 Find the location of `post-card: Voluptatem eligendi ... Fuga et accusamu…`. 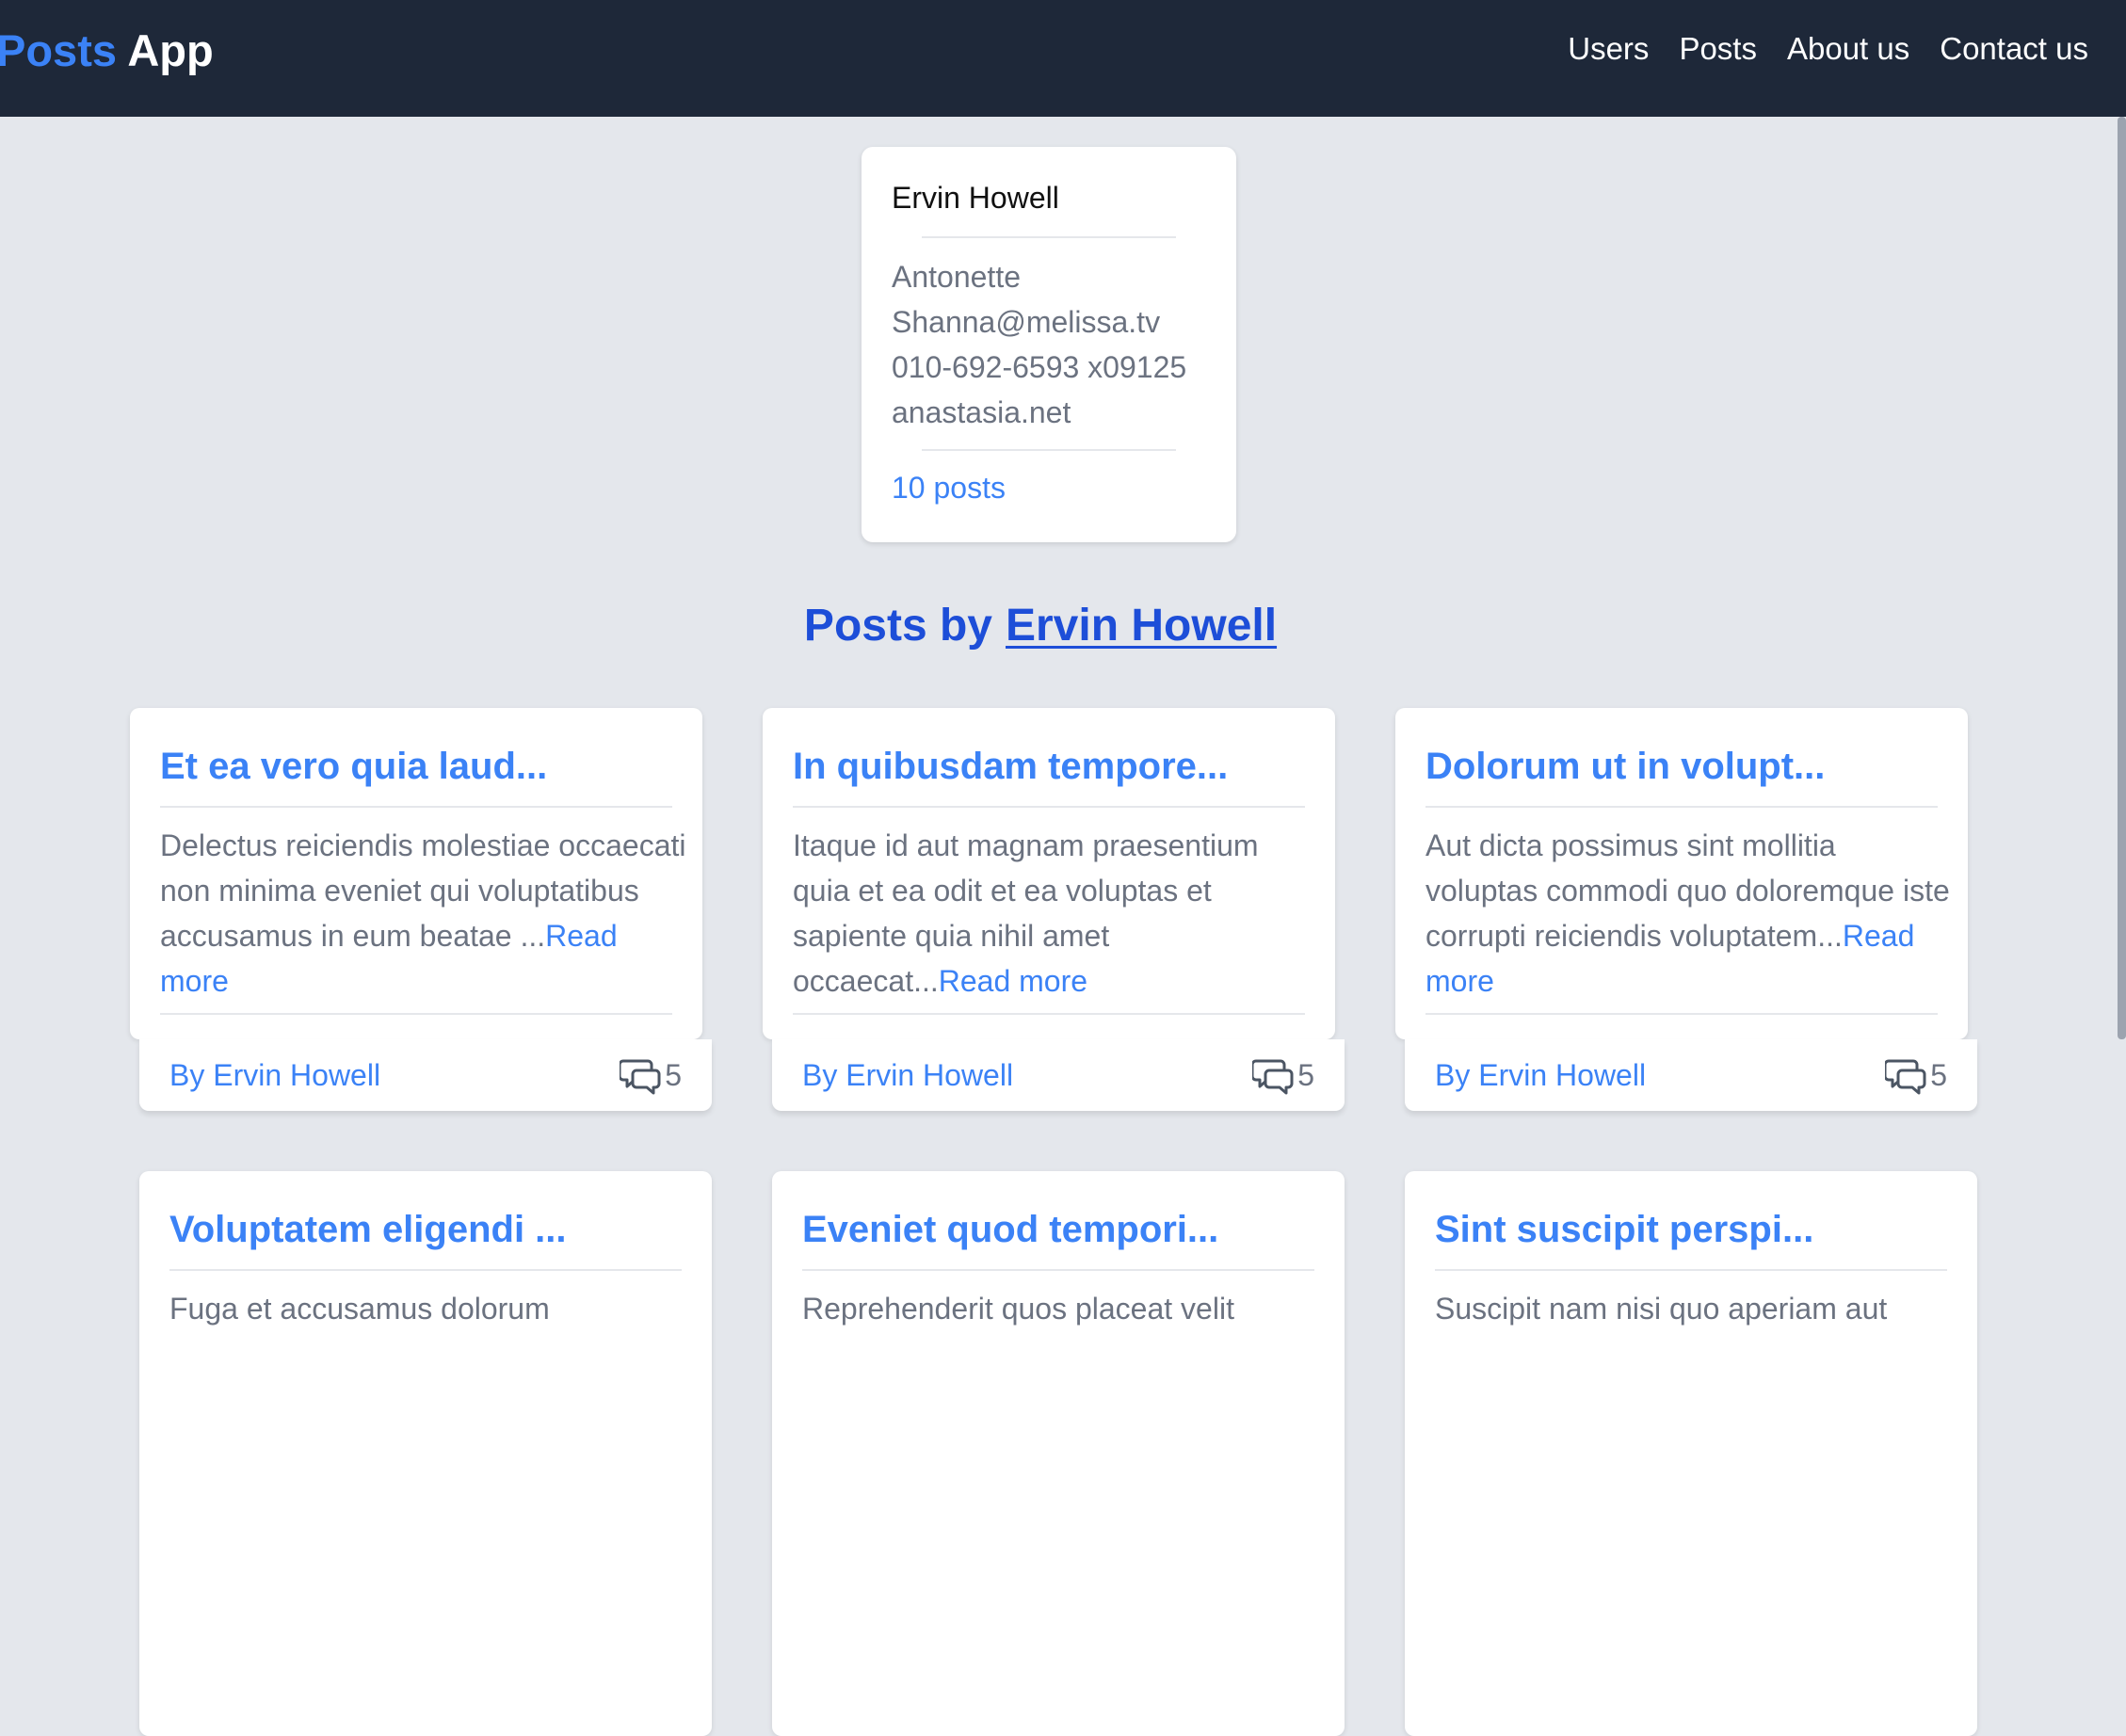

post-card: Voluptatem eligendi ... Fuga et accusamu… is located at coordinates (426, 1453).